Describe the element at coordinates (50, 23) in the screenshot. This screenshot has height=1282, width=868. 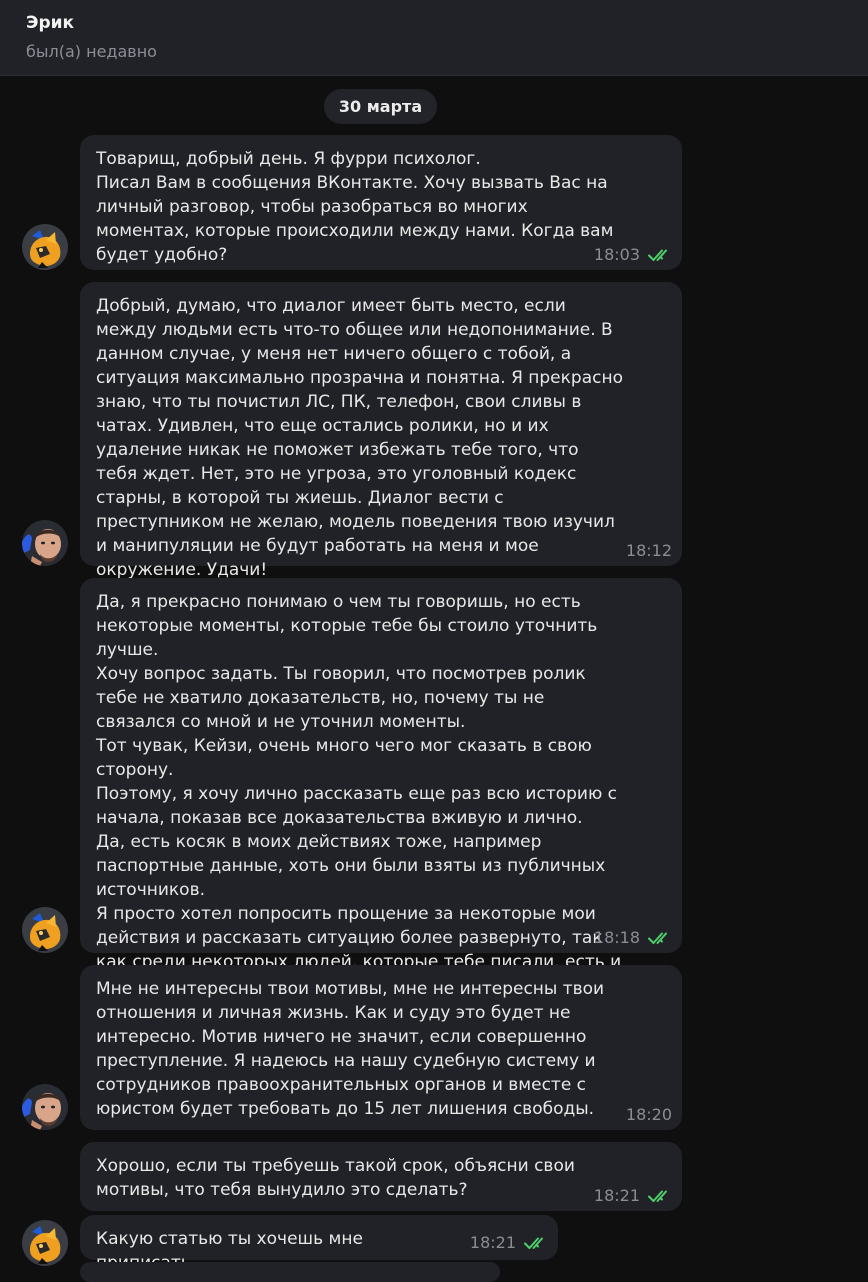
I see `contact-name: Эрик` at that location.